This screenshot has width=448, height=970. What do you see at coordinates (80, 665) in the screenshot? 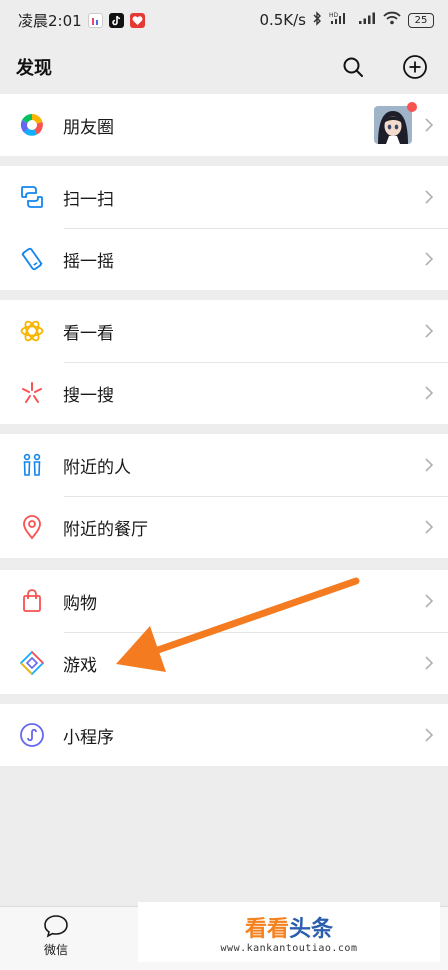
I see `cell-label: 游戏` at bounding box center [80, 665].